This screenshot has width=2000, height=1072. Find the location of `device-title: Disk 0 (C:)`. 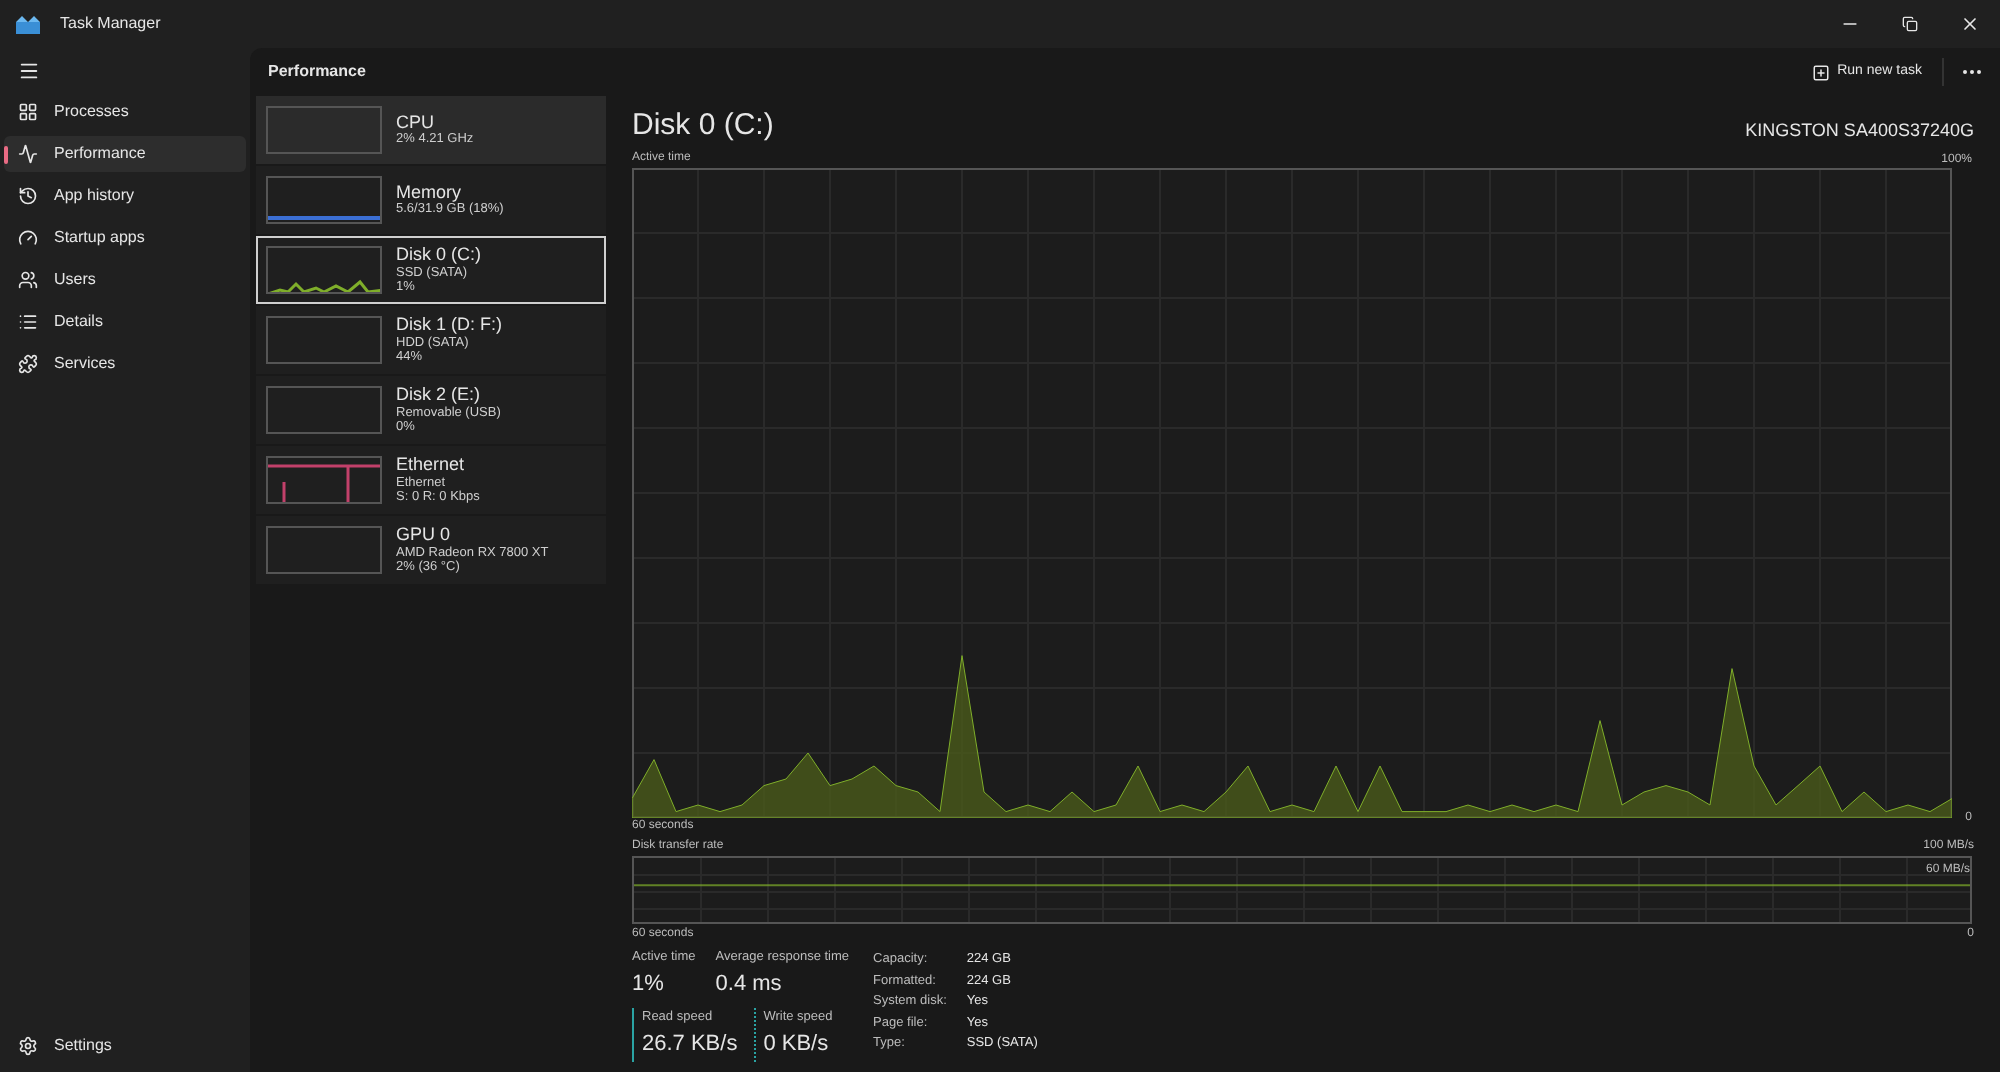

device-title: Disk 0 (C:) is located at coordinates (703, 125).